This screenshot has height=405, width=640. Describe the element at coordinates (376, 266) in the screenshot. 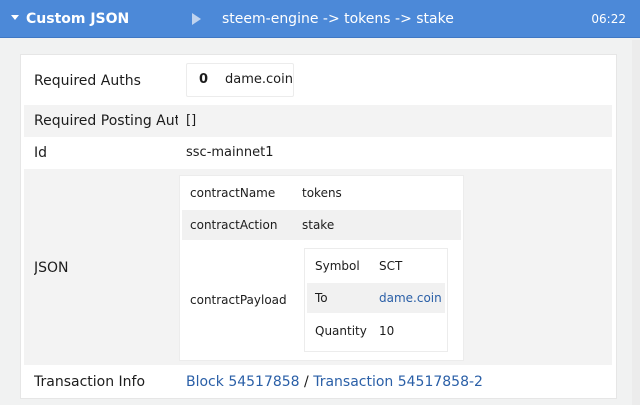

I see `payload-row-symbol: Symbol SCT` at that location.